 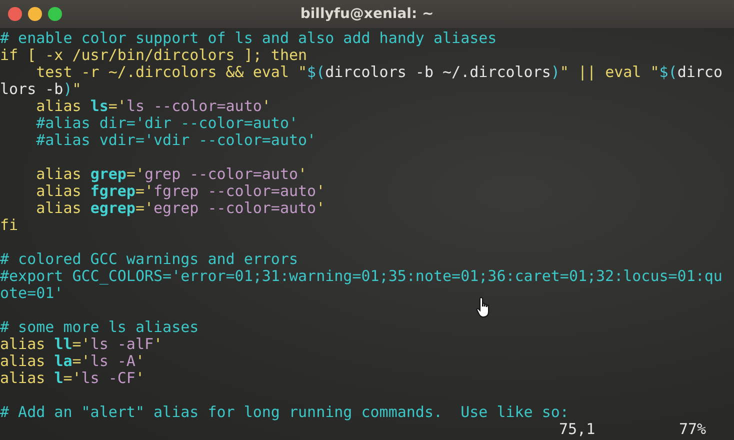 What do you see at coordinates (100, 327) in the screenshot?
I see `code-line: # some more ls aliases` at bounding box center [100, 327].